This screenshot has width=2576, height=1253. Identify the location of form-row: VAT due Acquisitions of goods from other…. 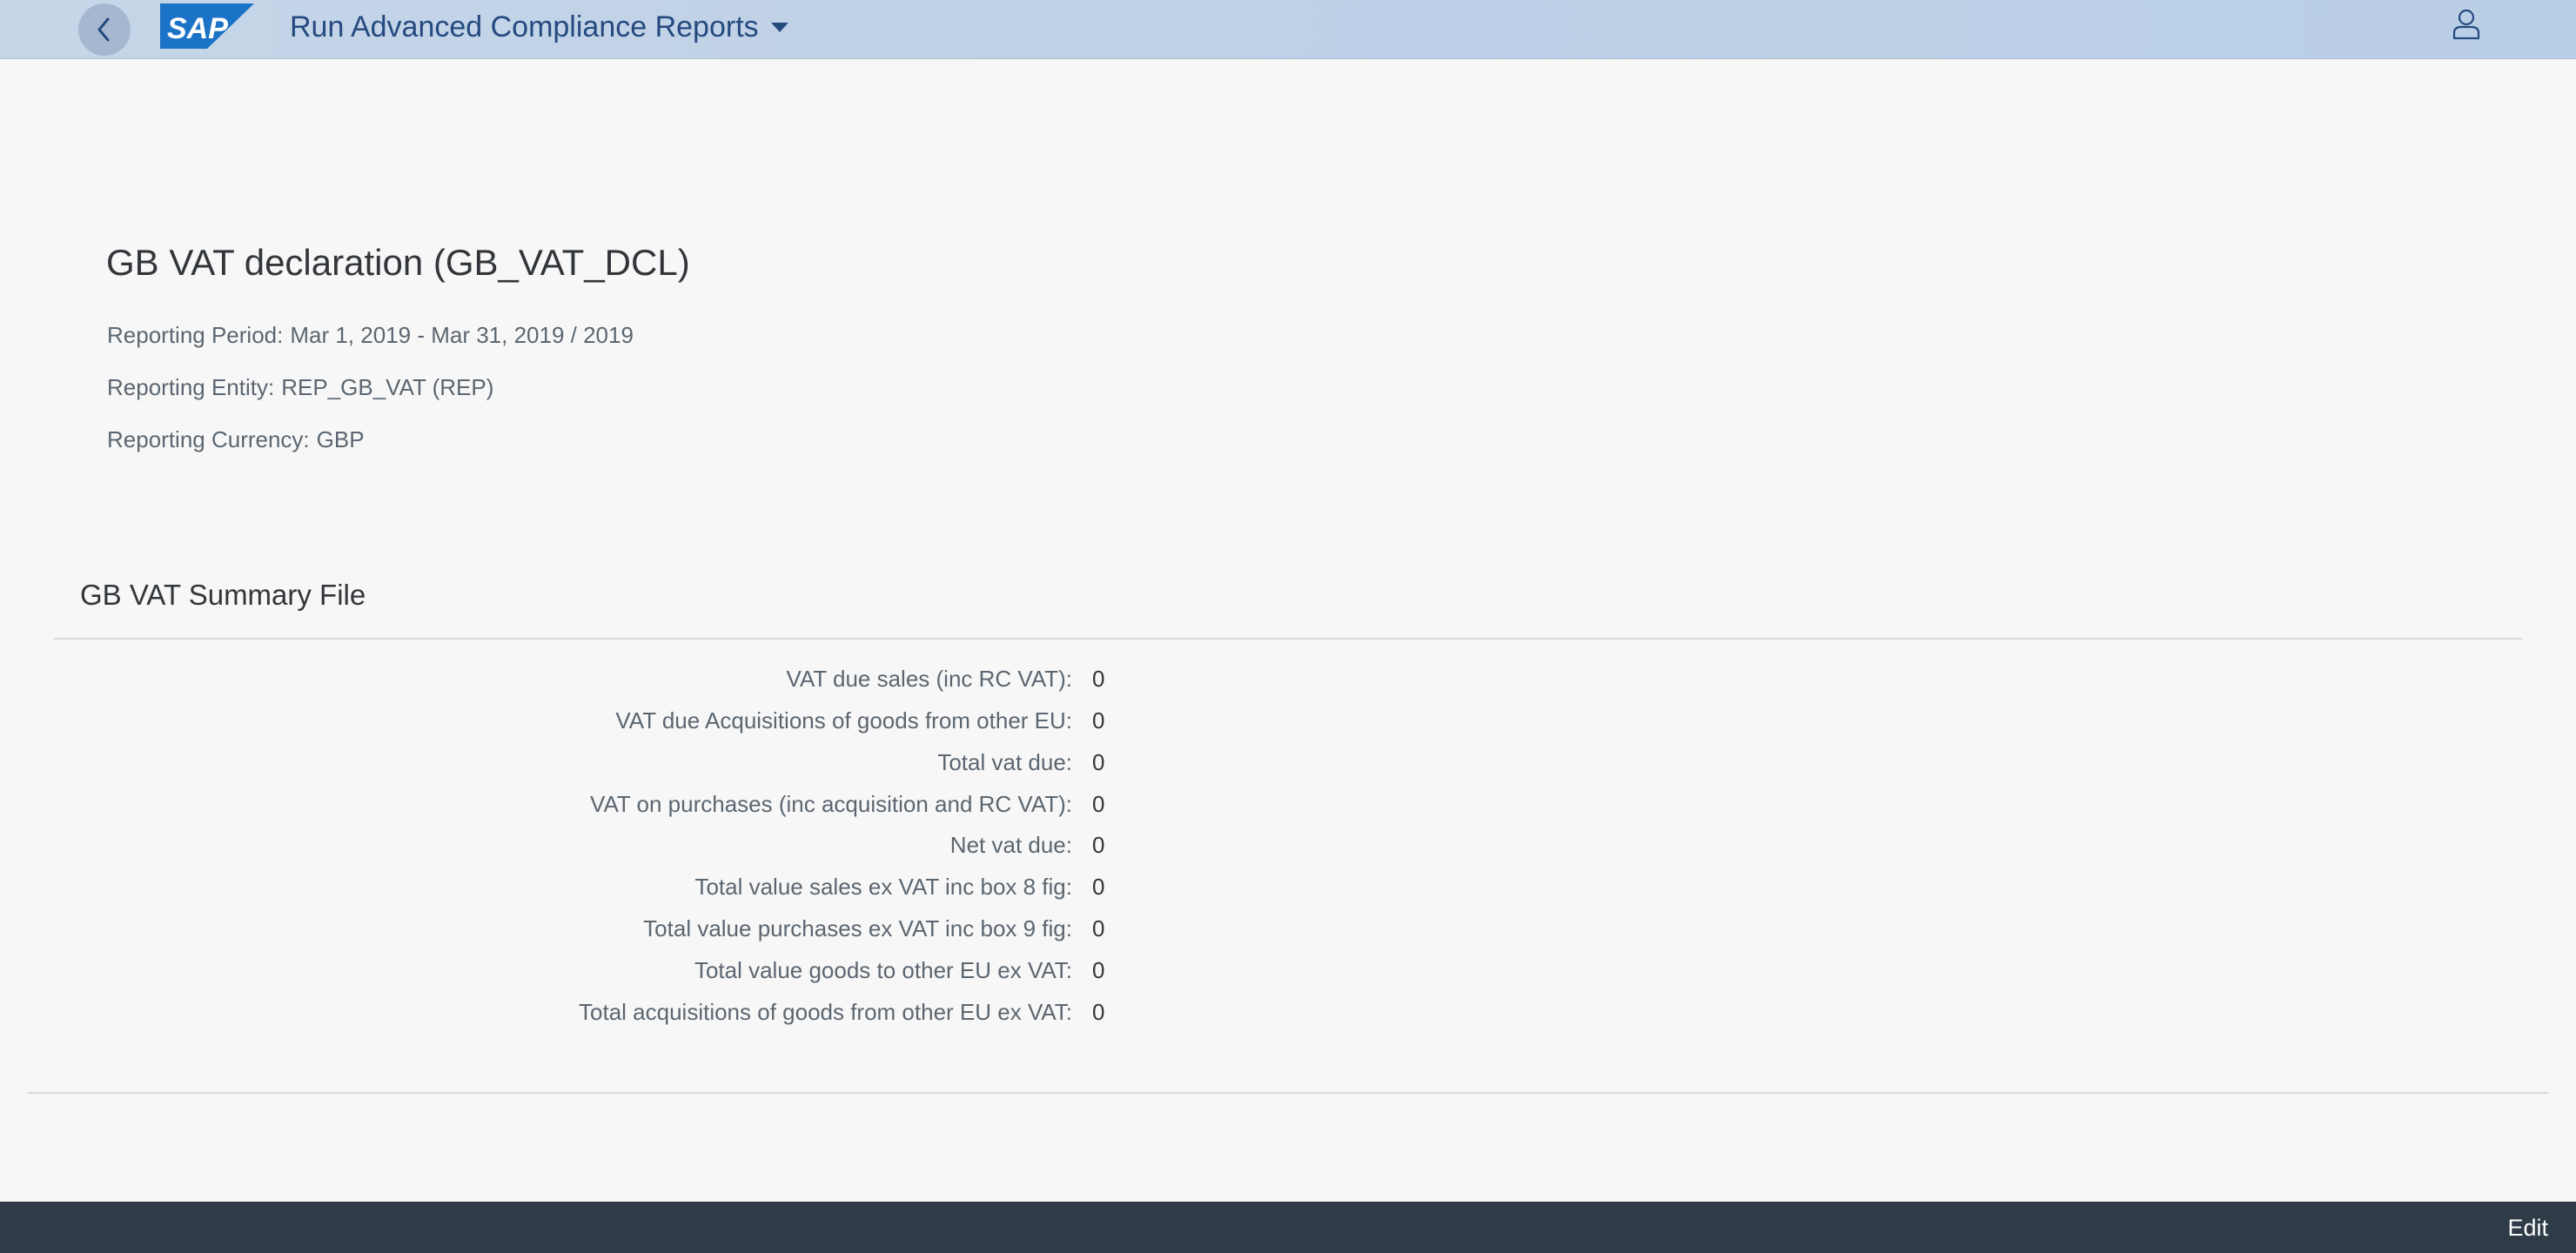
(609, 724).